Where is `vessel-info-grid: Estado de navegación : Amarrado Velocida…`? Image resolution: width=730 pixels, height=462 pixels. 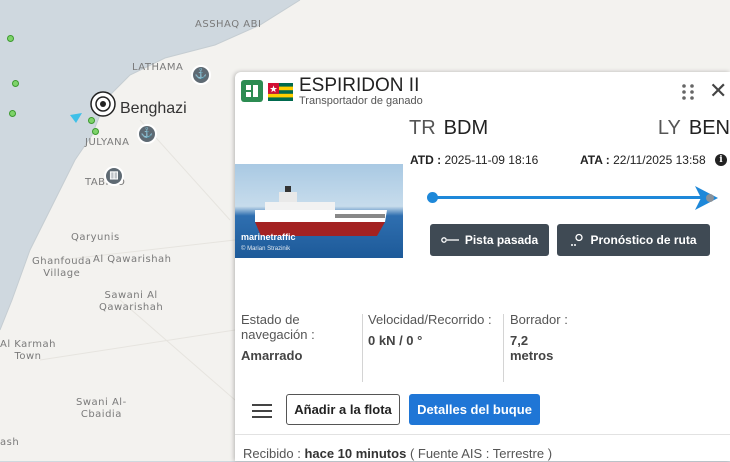 vessel-info-grid: Estado de navegación : Amarrado Velocida… is located at coordinates (402, 348).